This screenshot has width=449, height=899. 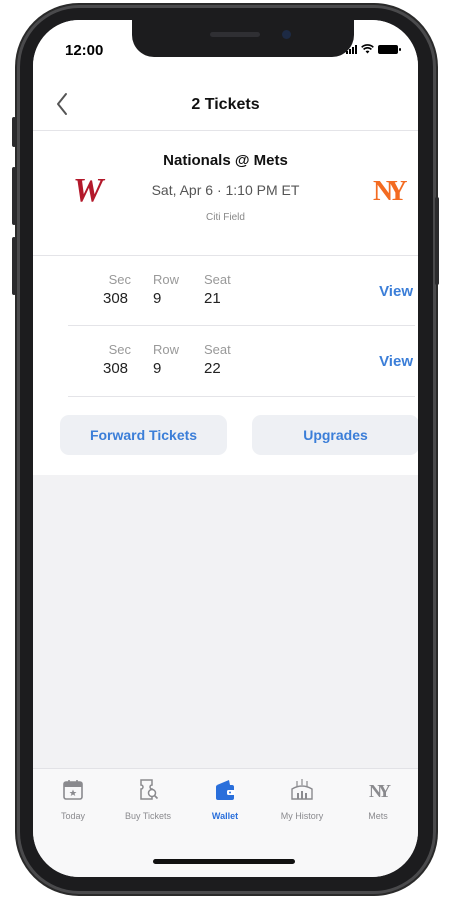 I want to click on wifi-icon, so click(x=367, y=49).